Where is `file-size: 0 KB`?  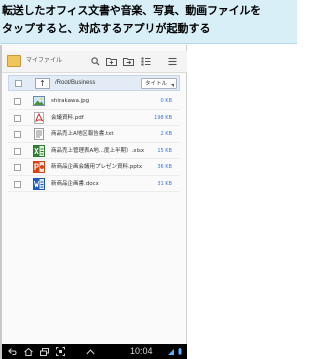 file-size: 0 KB is located at coordinates (166, 101).